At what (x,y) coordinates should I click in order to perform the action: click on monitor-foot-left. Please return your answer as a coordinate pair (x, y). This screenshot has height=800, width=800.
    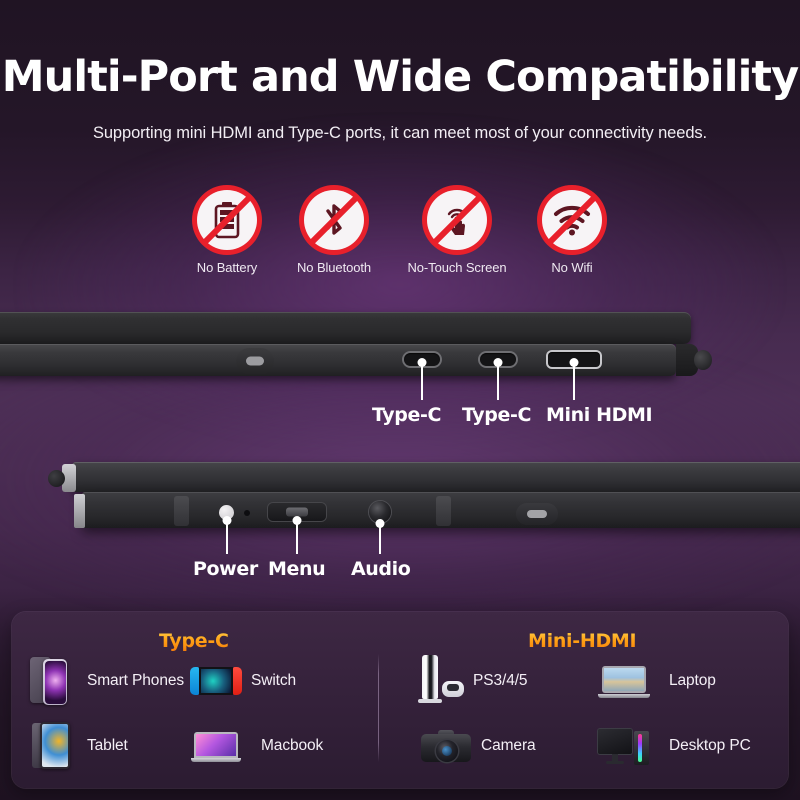
    Looking at the image, I should click on (181, 511).